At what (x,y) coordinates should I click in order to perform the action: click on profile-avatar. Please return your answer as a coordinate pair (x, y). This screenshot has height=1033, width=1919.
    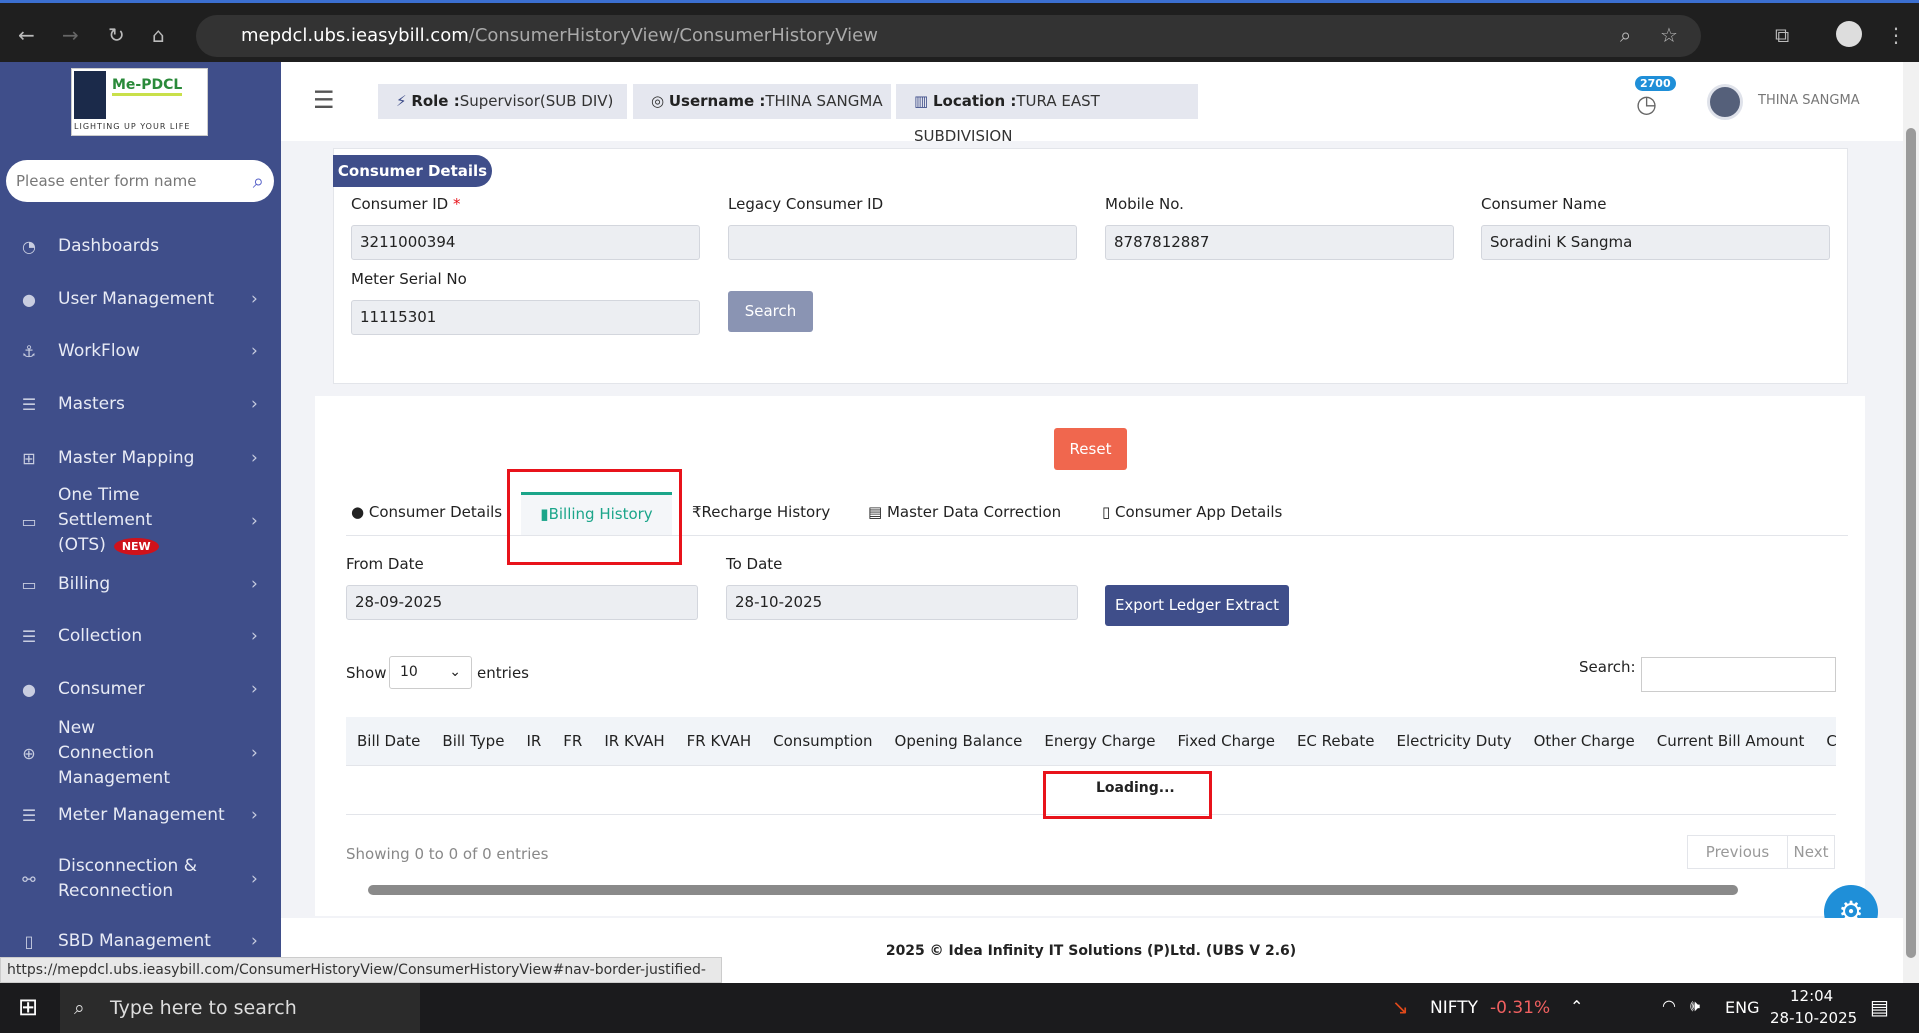
    Looking at the image, I should click on (1849, 34).